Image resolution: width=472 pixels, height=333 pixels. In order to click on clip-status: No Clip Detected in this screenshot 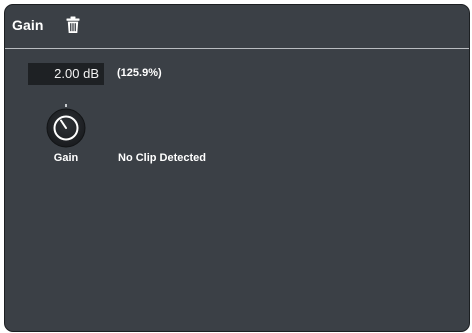, I will do `click(162, 158)`.